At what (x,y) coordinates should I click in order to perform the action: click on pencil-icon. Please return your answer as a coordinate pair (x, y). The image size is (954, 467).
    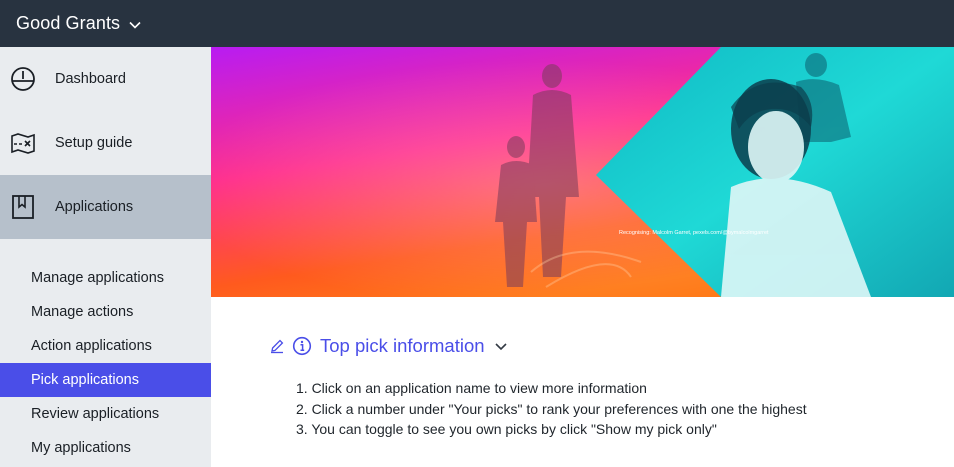
    Looking at the image, I should click on (277, 346).